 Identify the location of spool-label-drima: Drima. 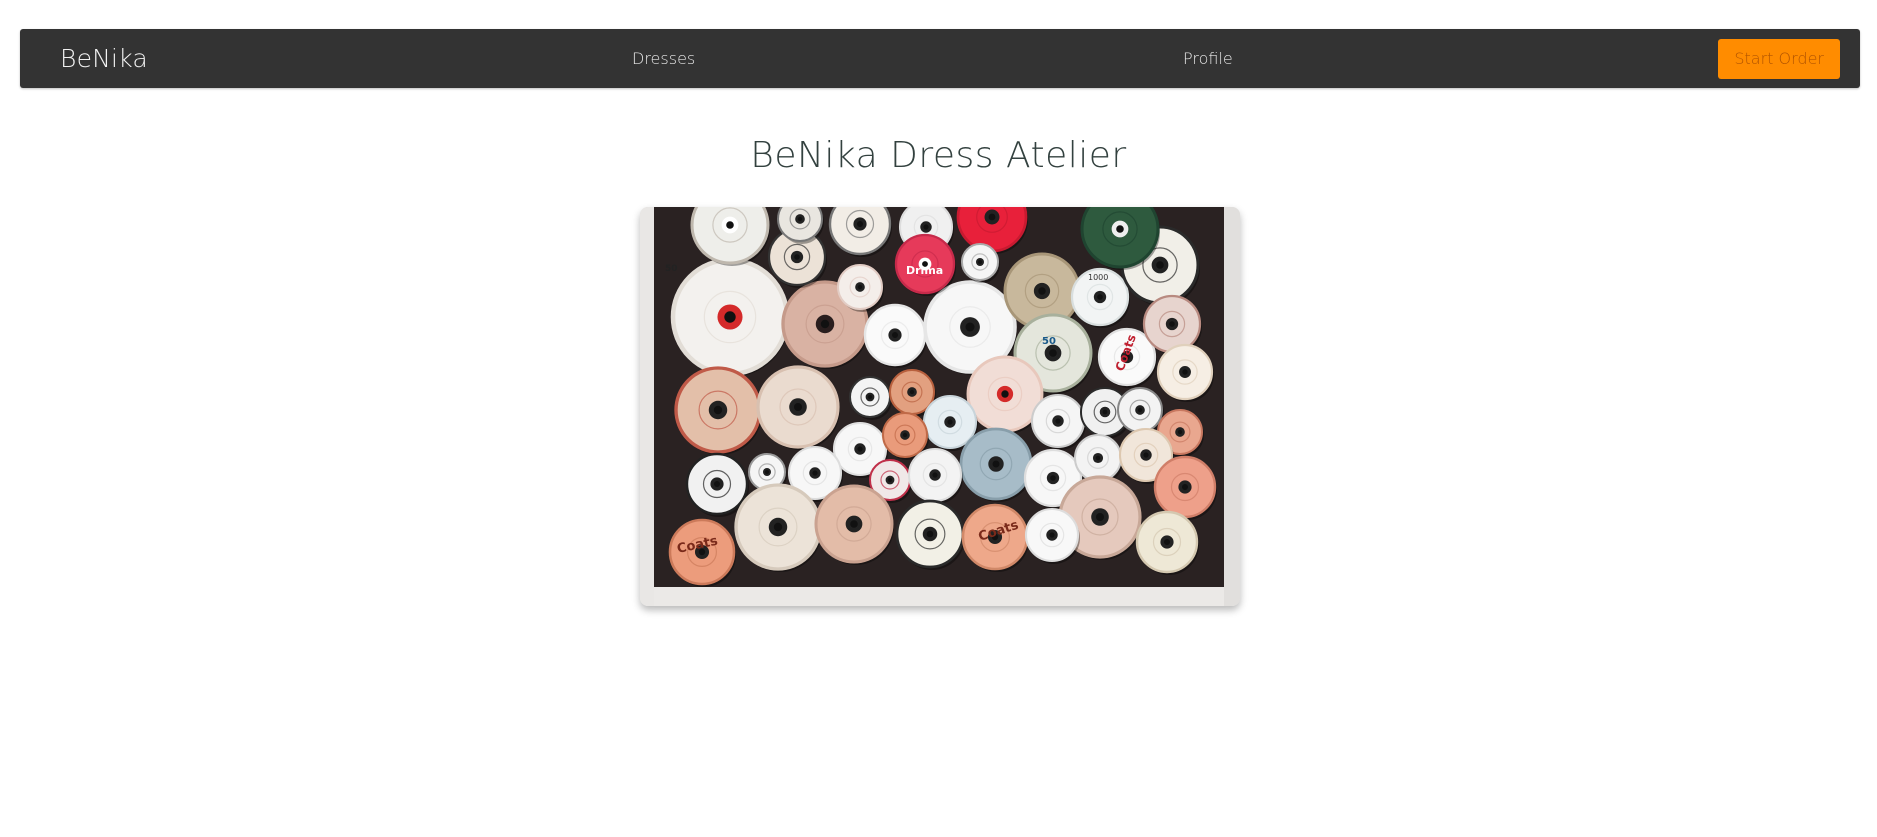
(924, 270).